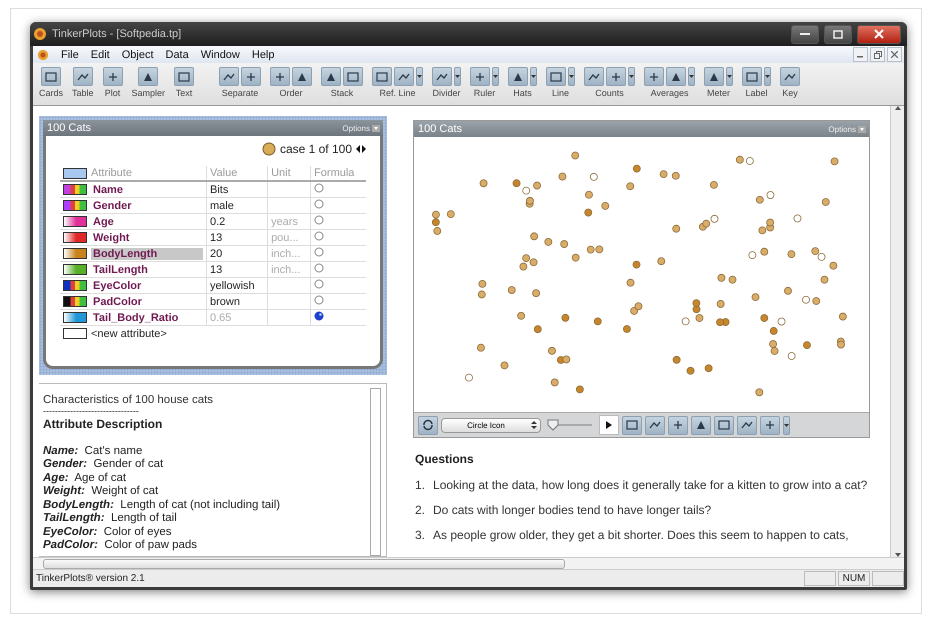 The height and width of the screenshot is (621, 929). I want to click on toolbar-label: Meter, so click(718, 93).